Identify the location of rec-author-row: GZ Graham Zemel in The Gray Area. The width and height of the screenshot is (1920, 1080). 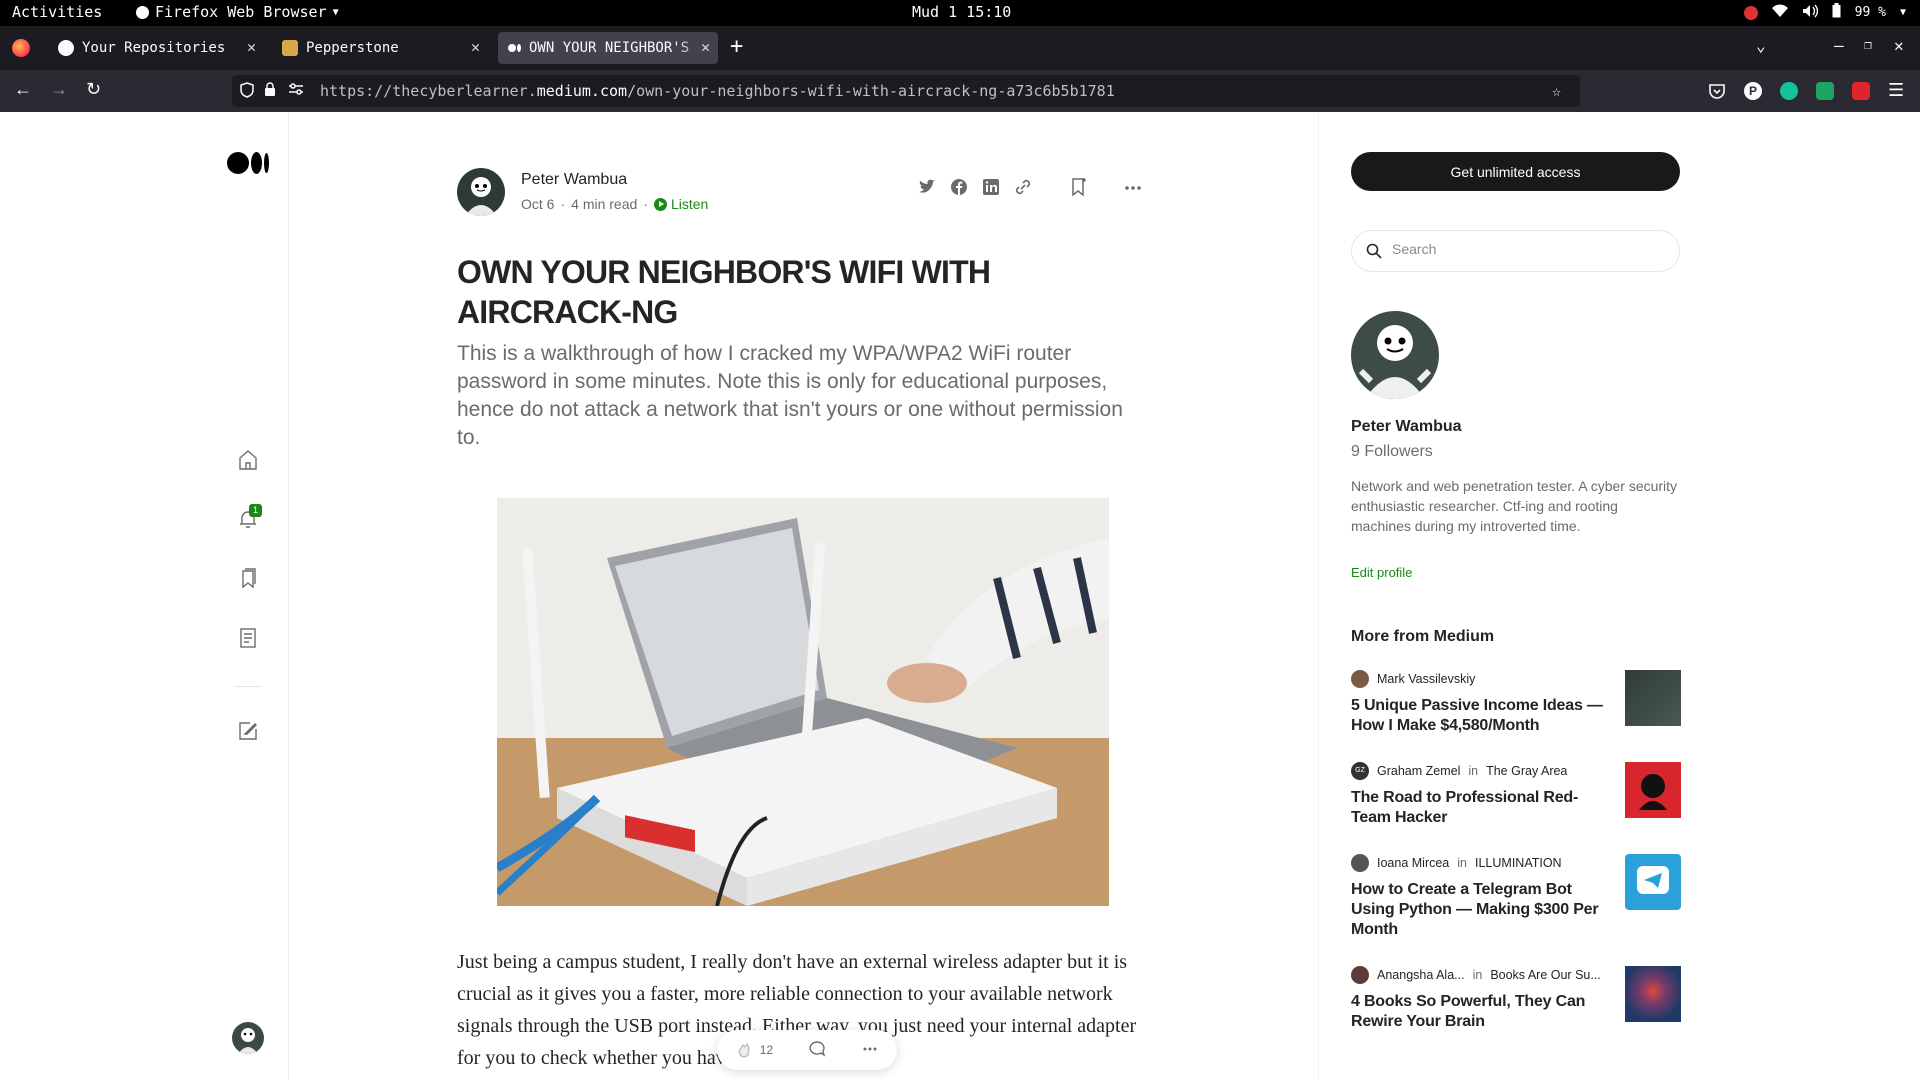
(1459, 771).